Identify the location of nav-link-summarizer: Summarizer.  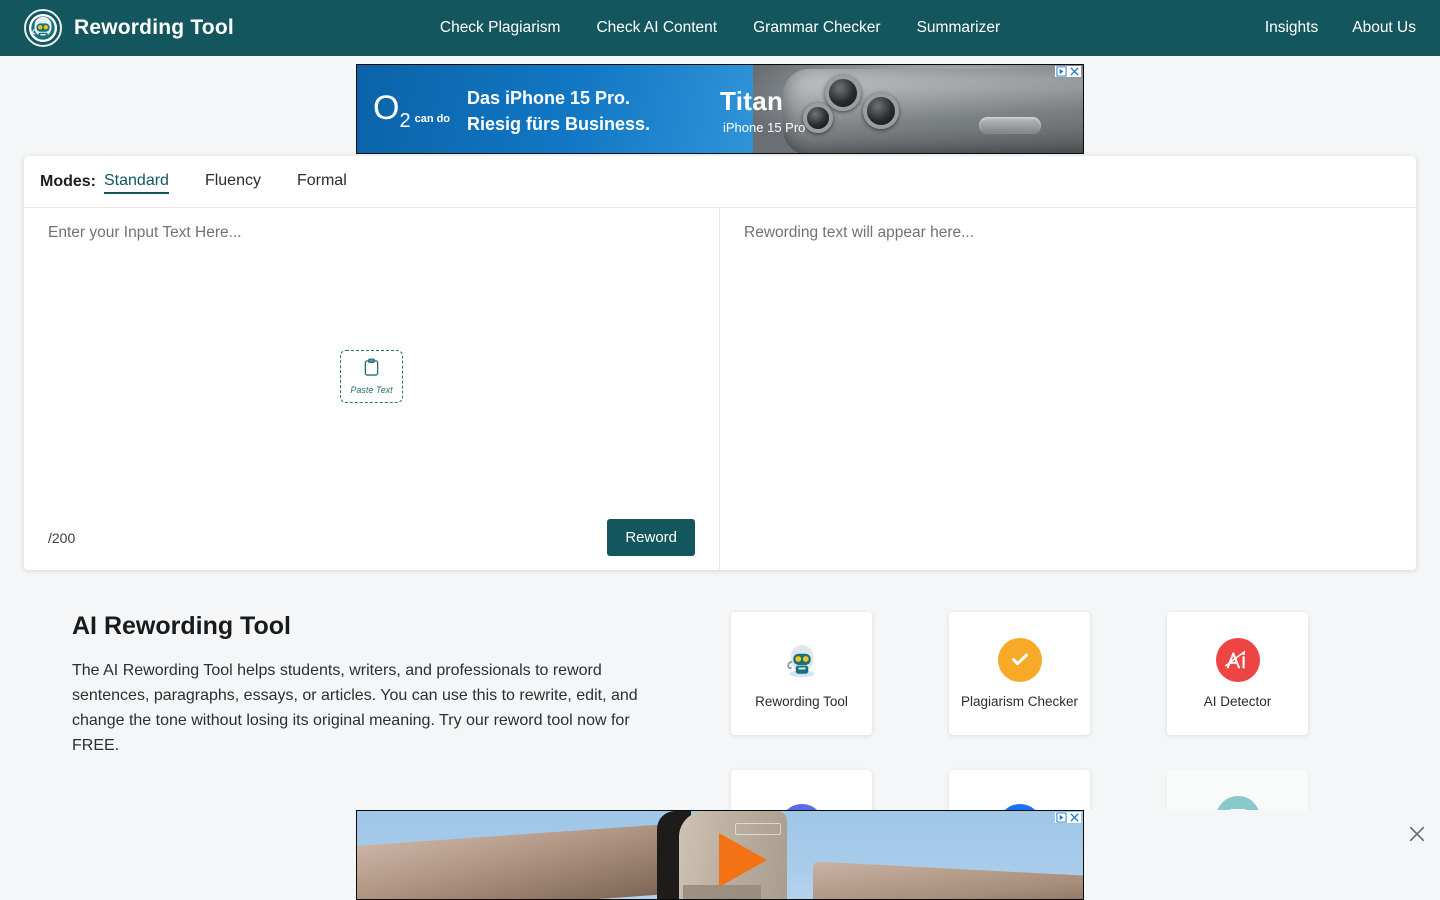
(959, 28).